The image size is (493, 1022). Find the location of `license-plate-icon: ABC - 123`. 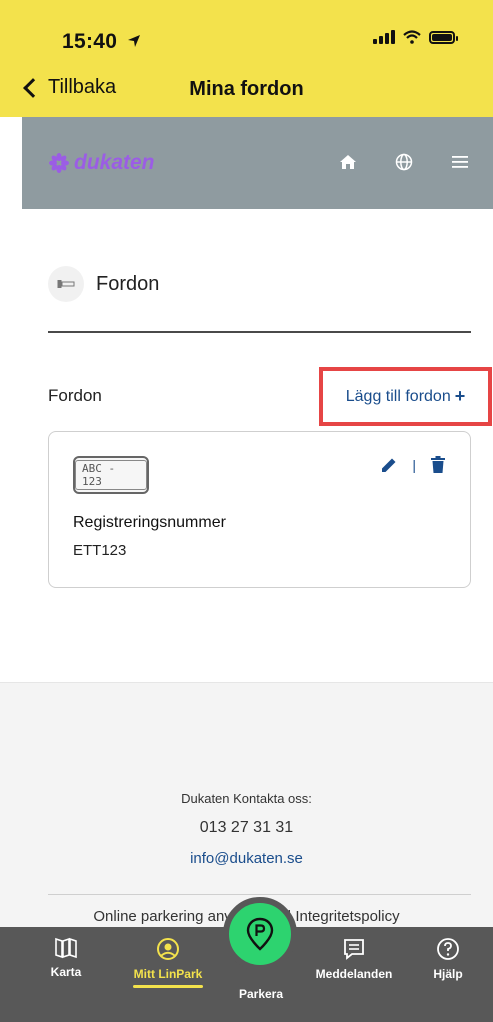

license-plate-icon: ABC - 123 is located at coordinates (111, 475).